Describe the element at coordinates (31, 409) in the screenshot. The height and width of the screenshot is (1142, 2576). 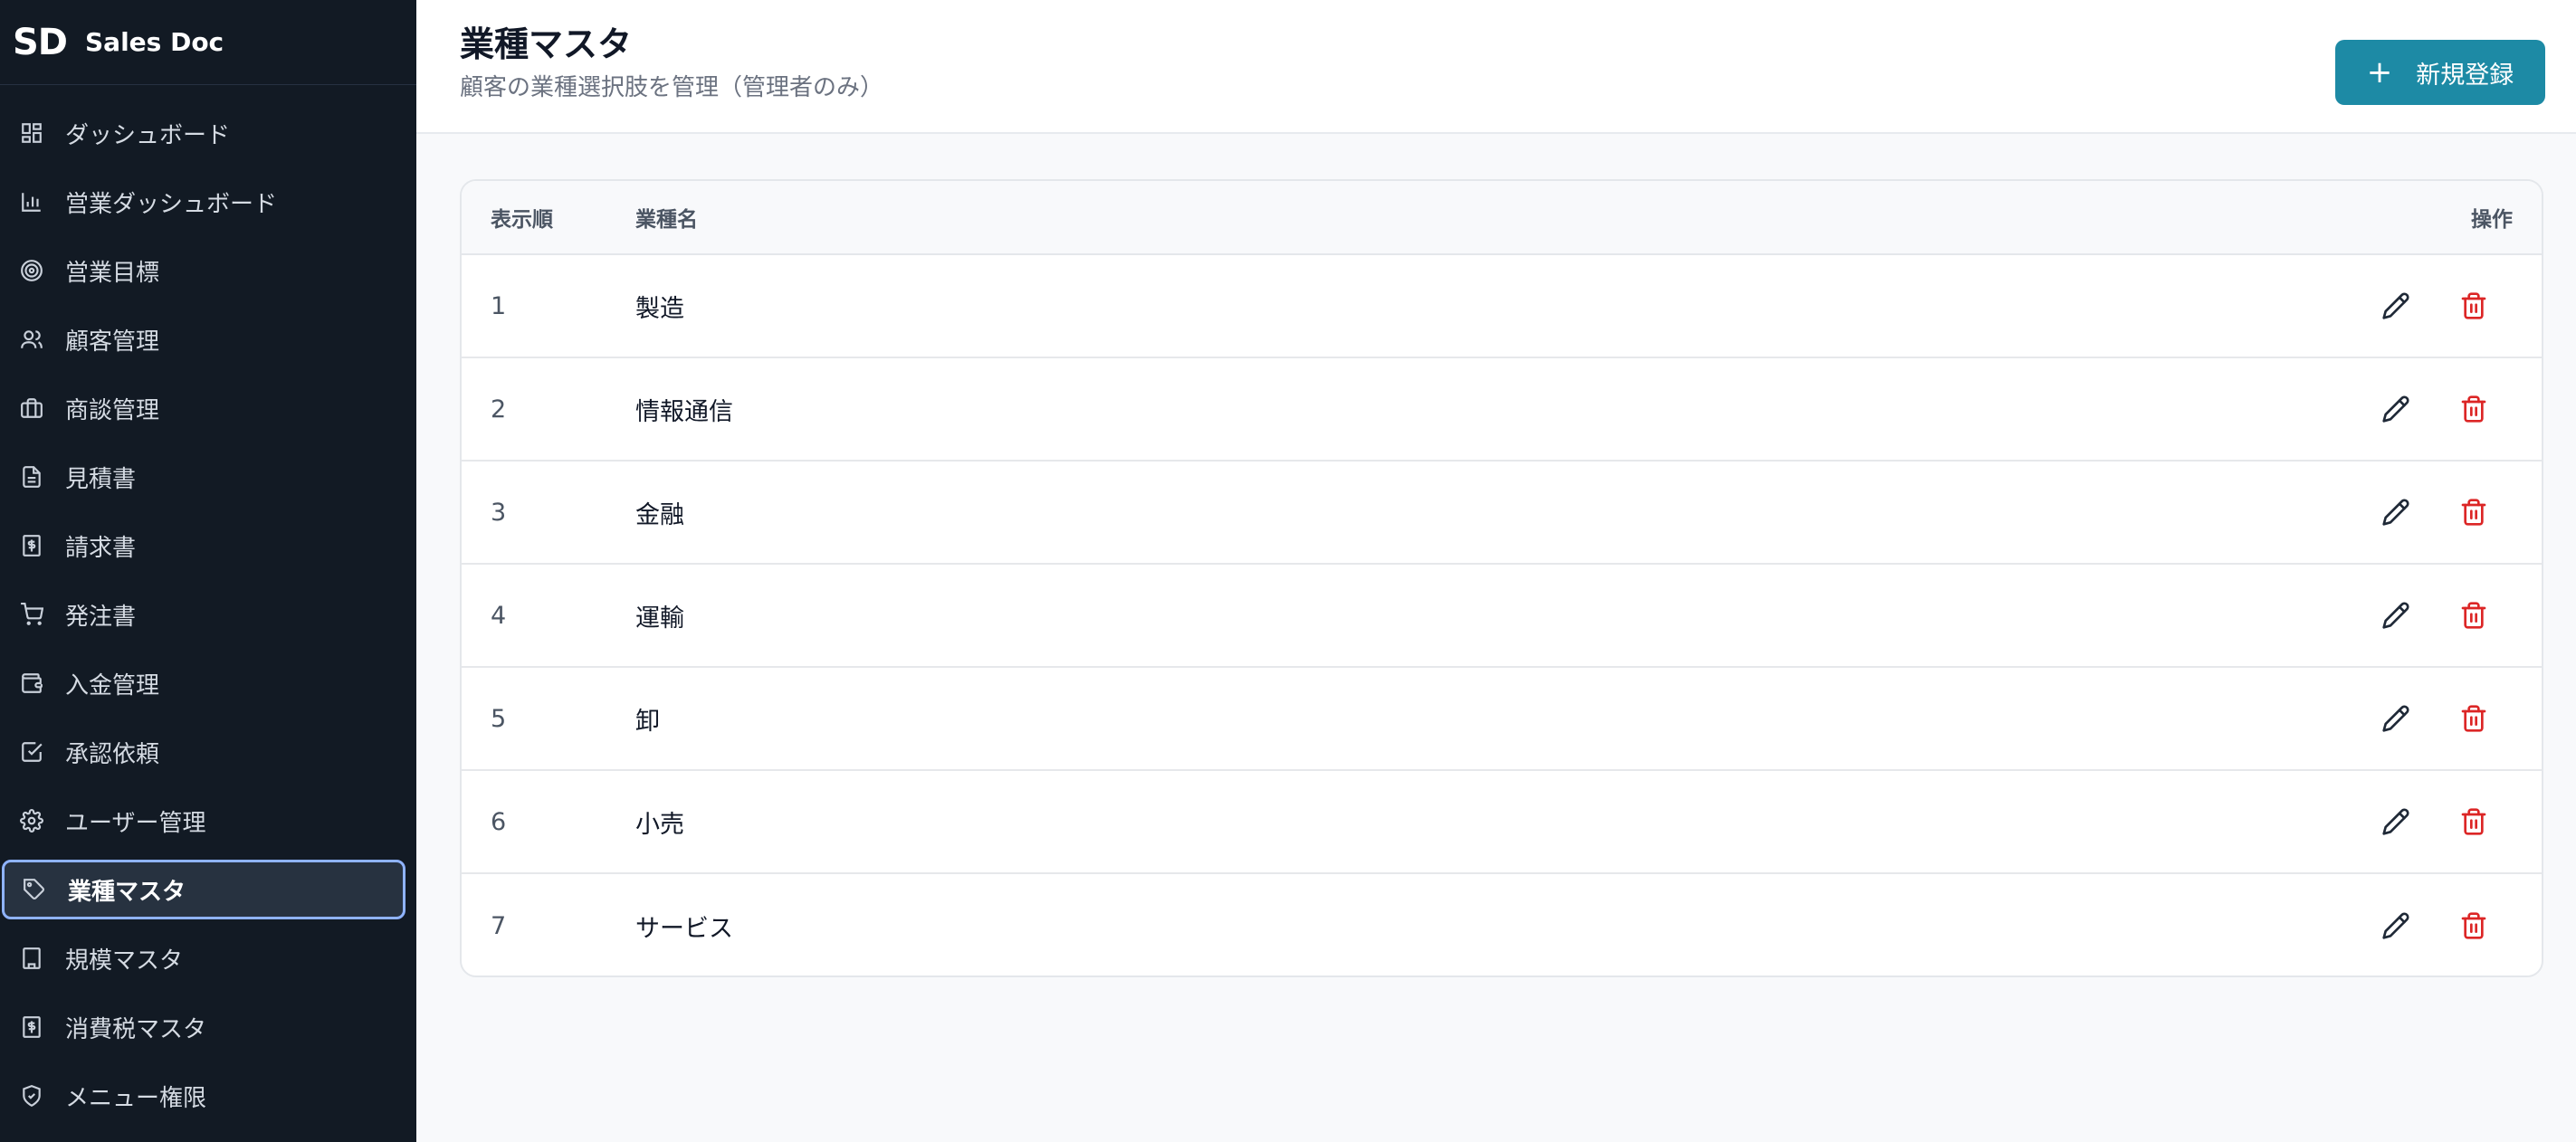
I see `briefcase-icon` at that location.